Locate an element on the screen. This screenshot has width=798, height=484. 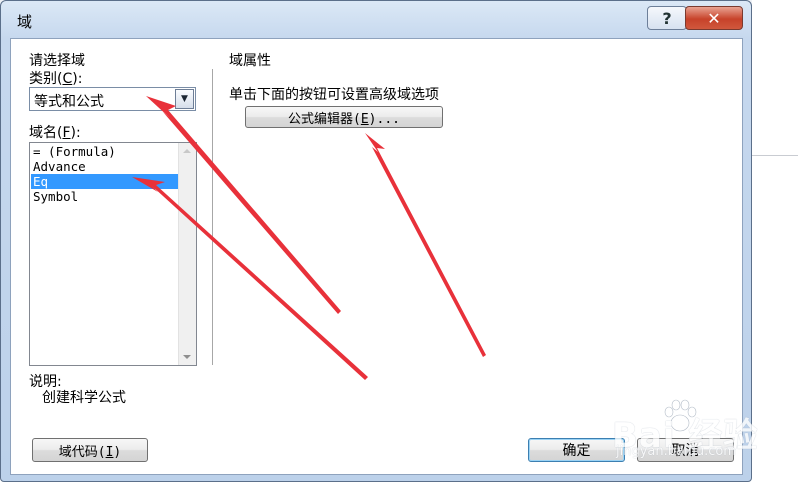
background-document is located at coordinates (775, 242).